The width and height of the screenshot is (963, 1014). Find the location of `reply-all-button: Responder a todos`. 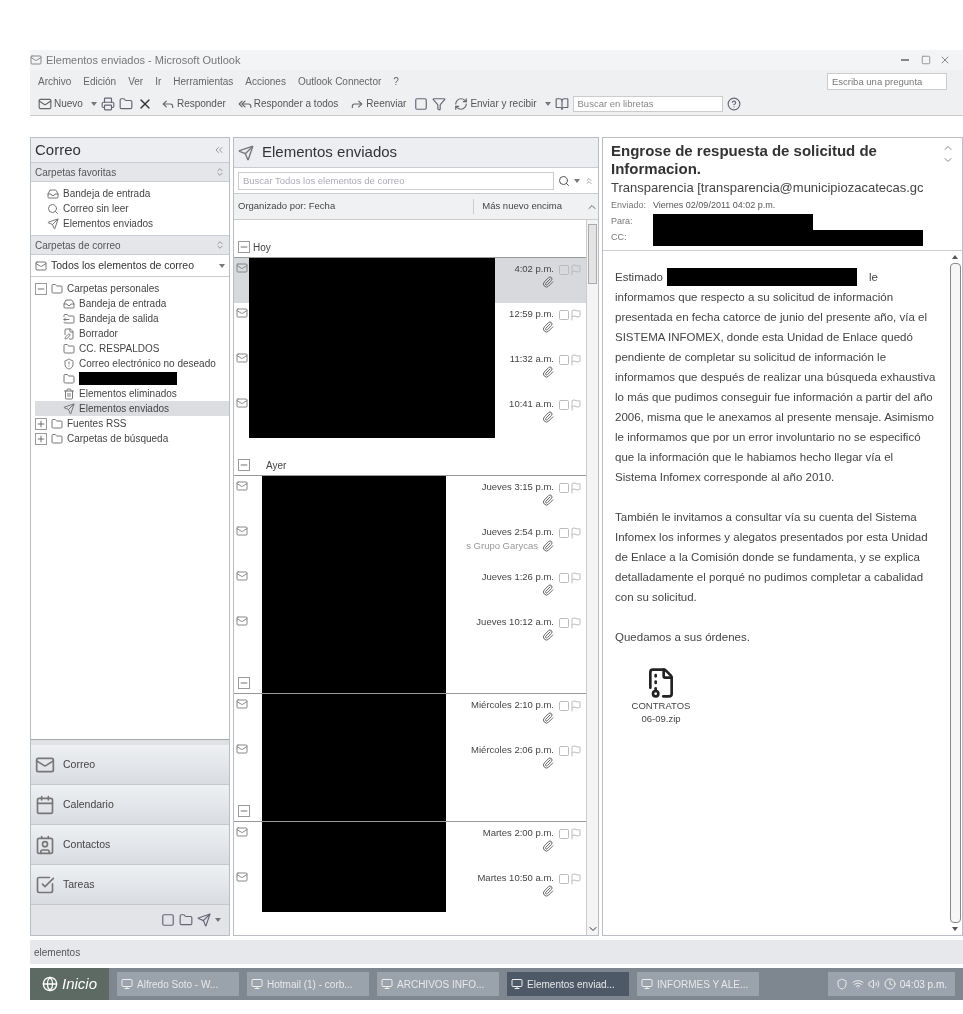

reply-all-button: Responder a todos is located at coordinates (296, 103).